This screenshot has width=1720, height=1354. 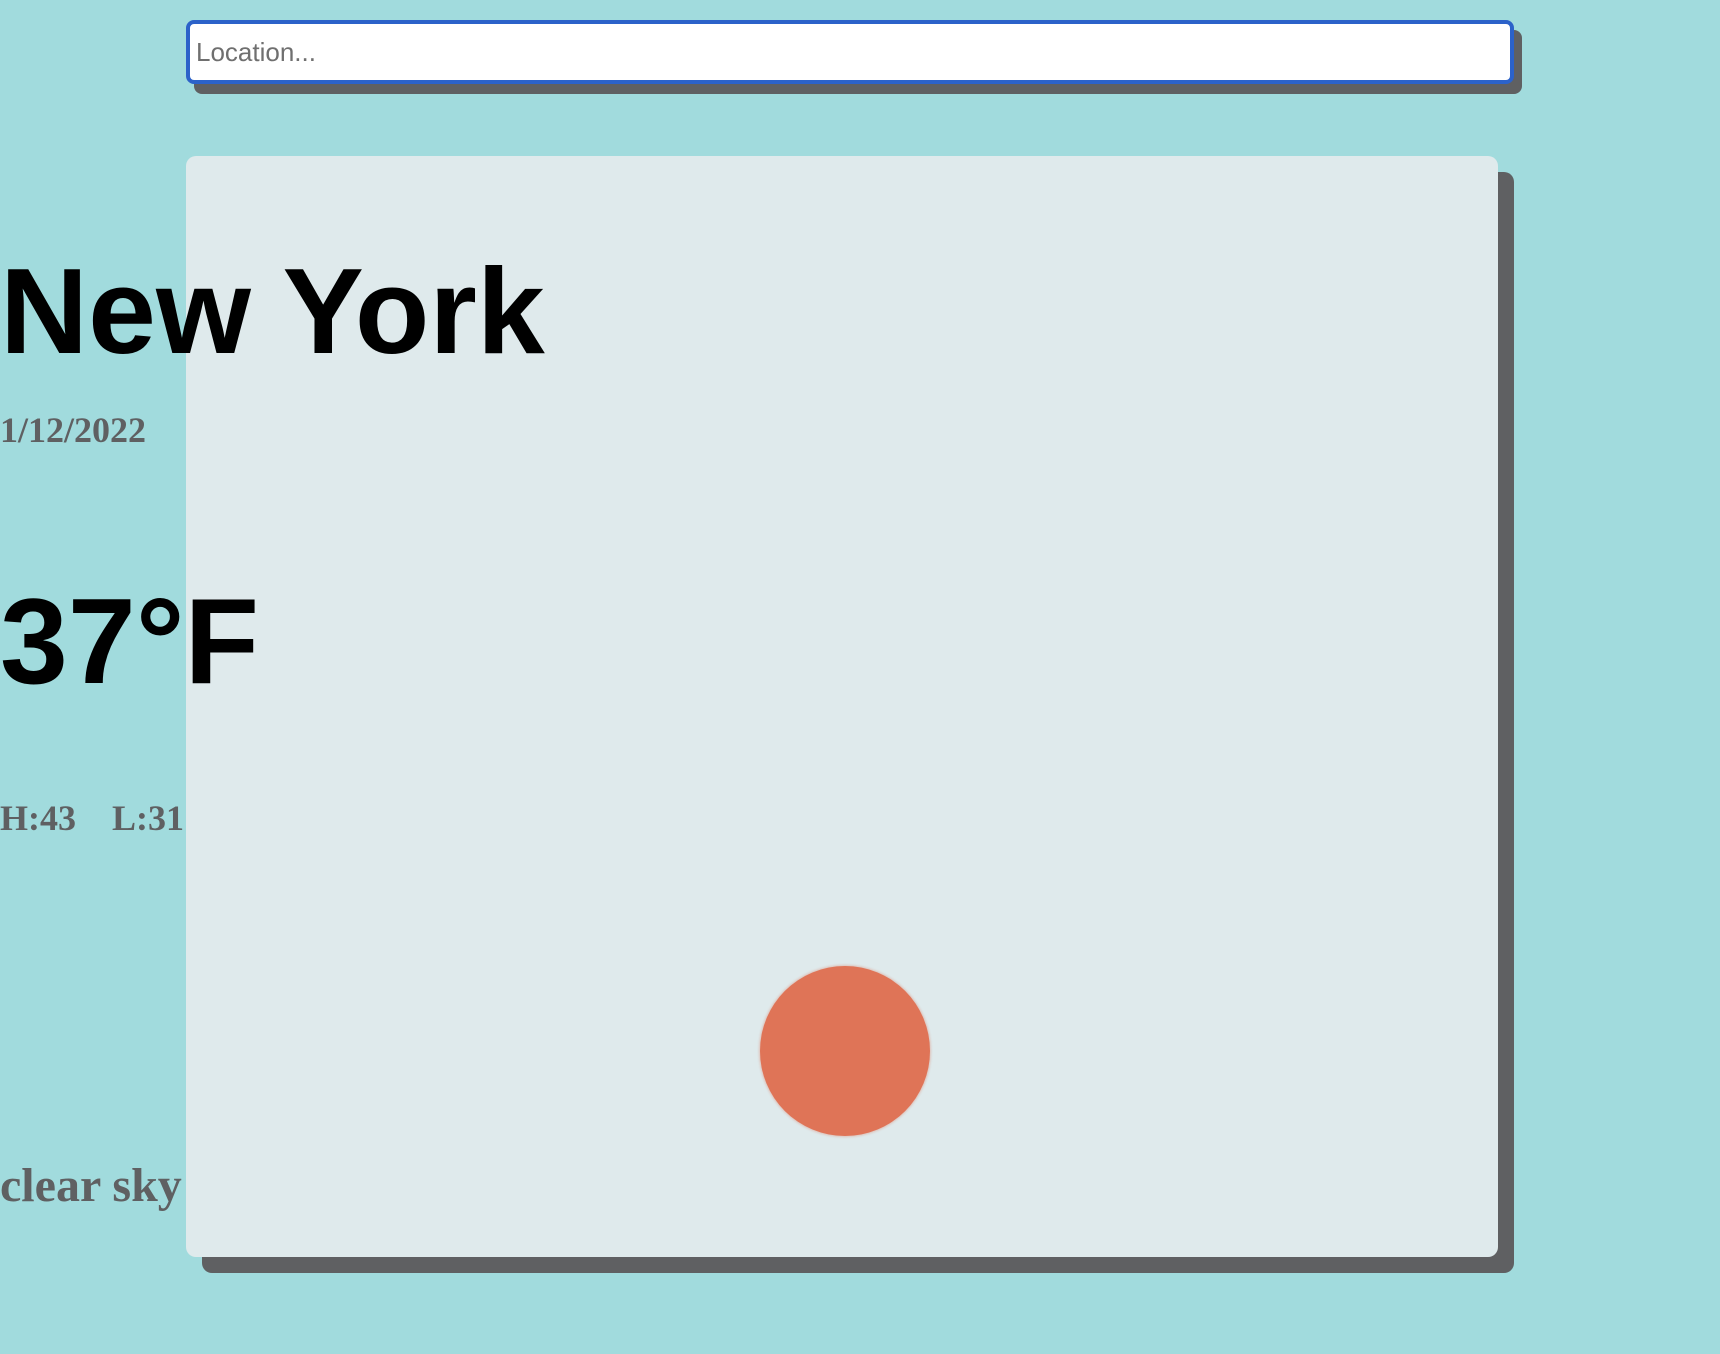 What do you see at coordinates (73, 430) in the screenshot?
I see `date-label: 1/12/2022` at bounding box center [73, 430].